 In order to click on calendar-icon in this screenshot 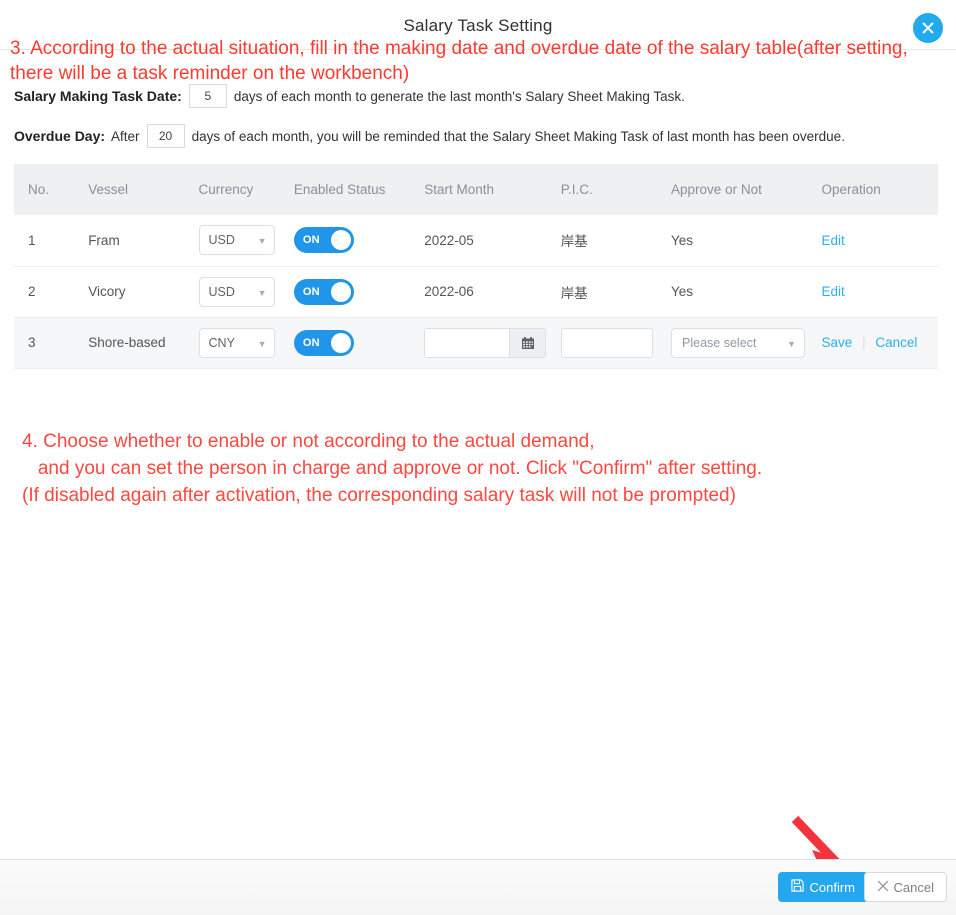, I will do `click(527, 342)`.